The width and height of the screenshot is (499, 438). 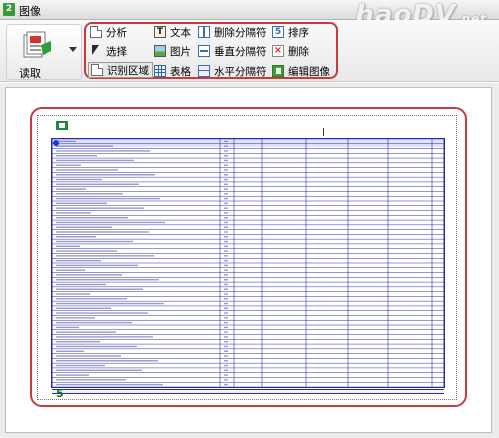 I want to click on delete-separator-icon, so click(x=204, y=32).